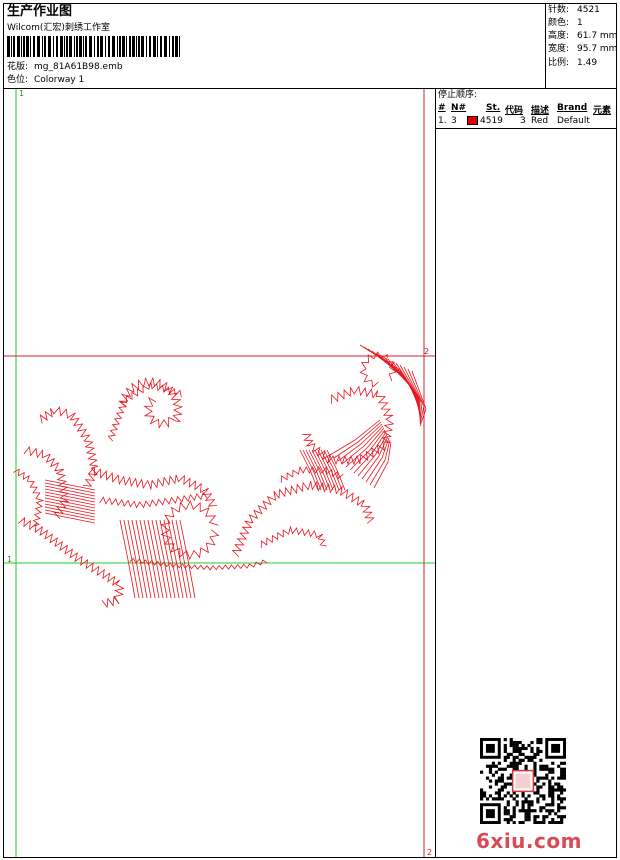 The height and width of the screenshot is (860, 620). What do you see at coordinates (427, 351) in the screenshot?
I see `guide-label-right-mid: 2` at bounding box center [427, 351].